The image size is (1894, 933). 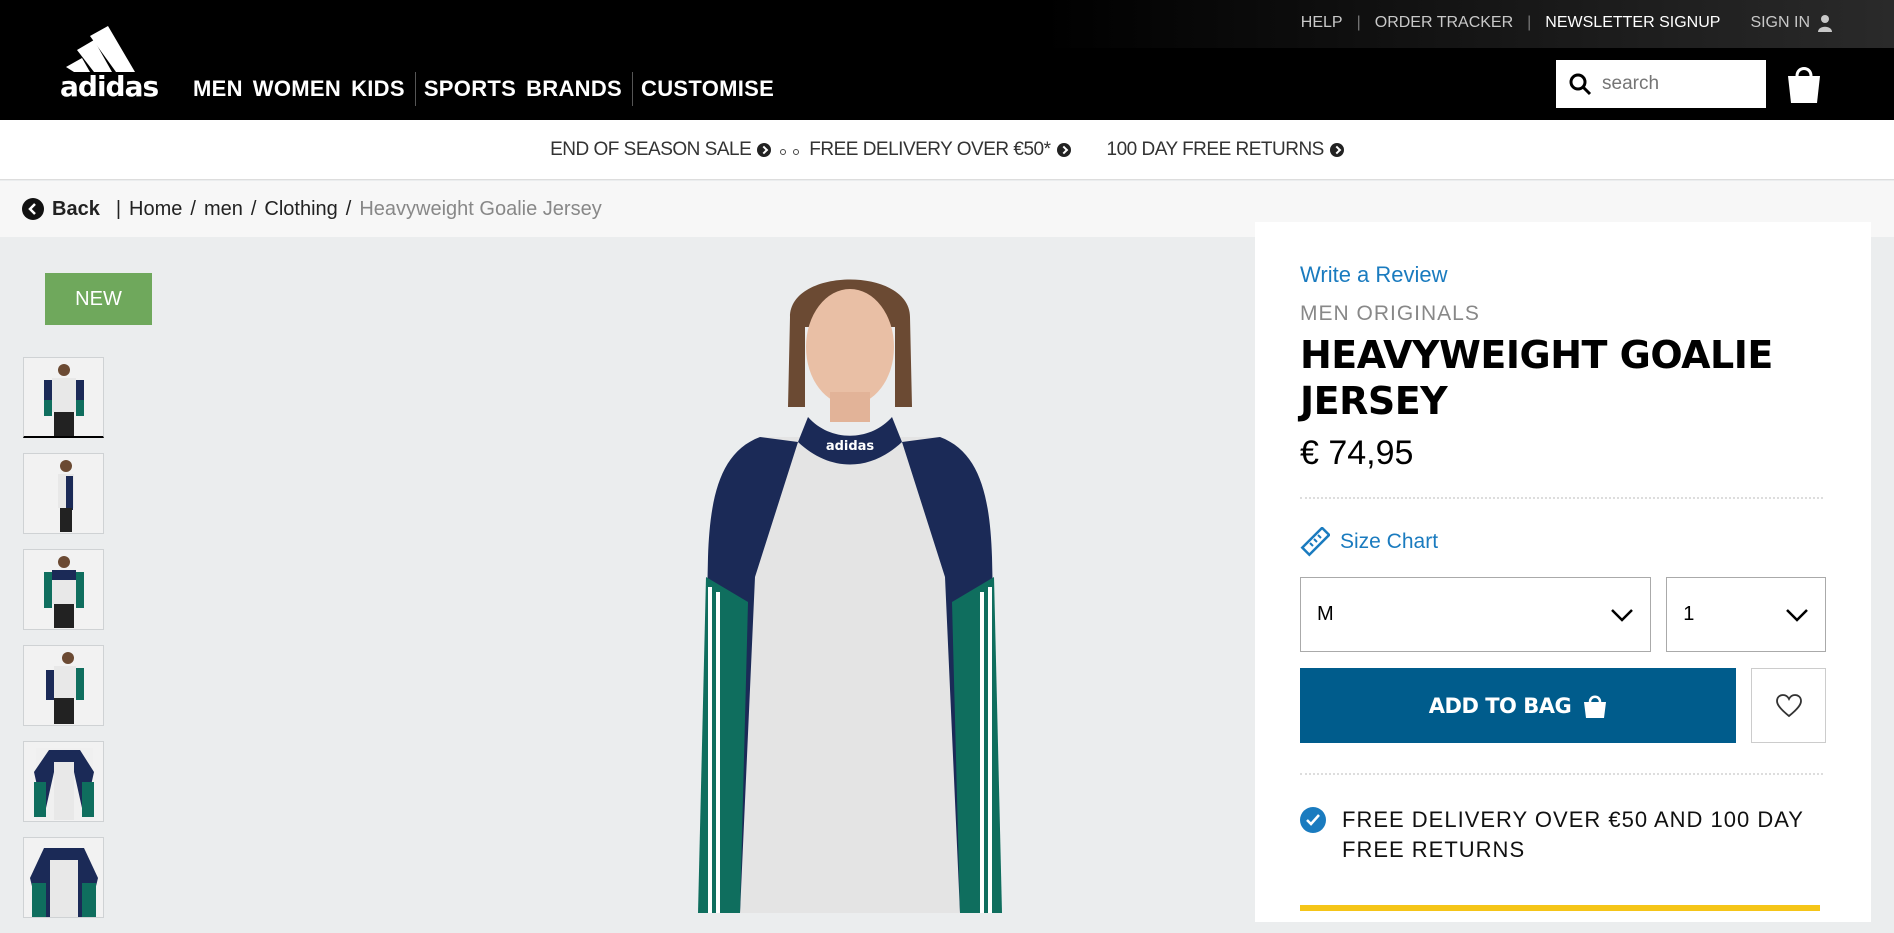 I want to click on new-badge: NEW, so click(x=98, y=299).